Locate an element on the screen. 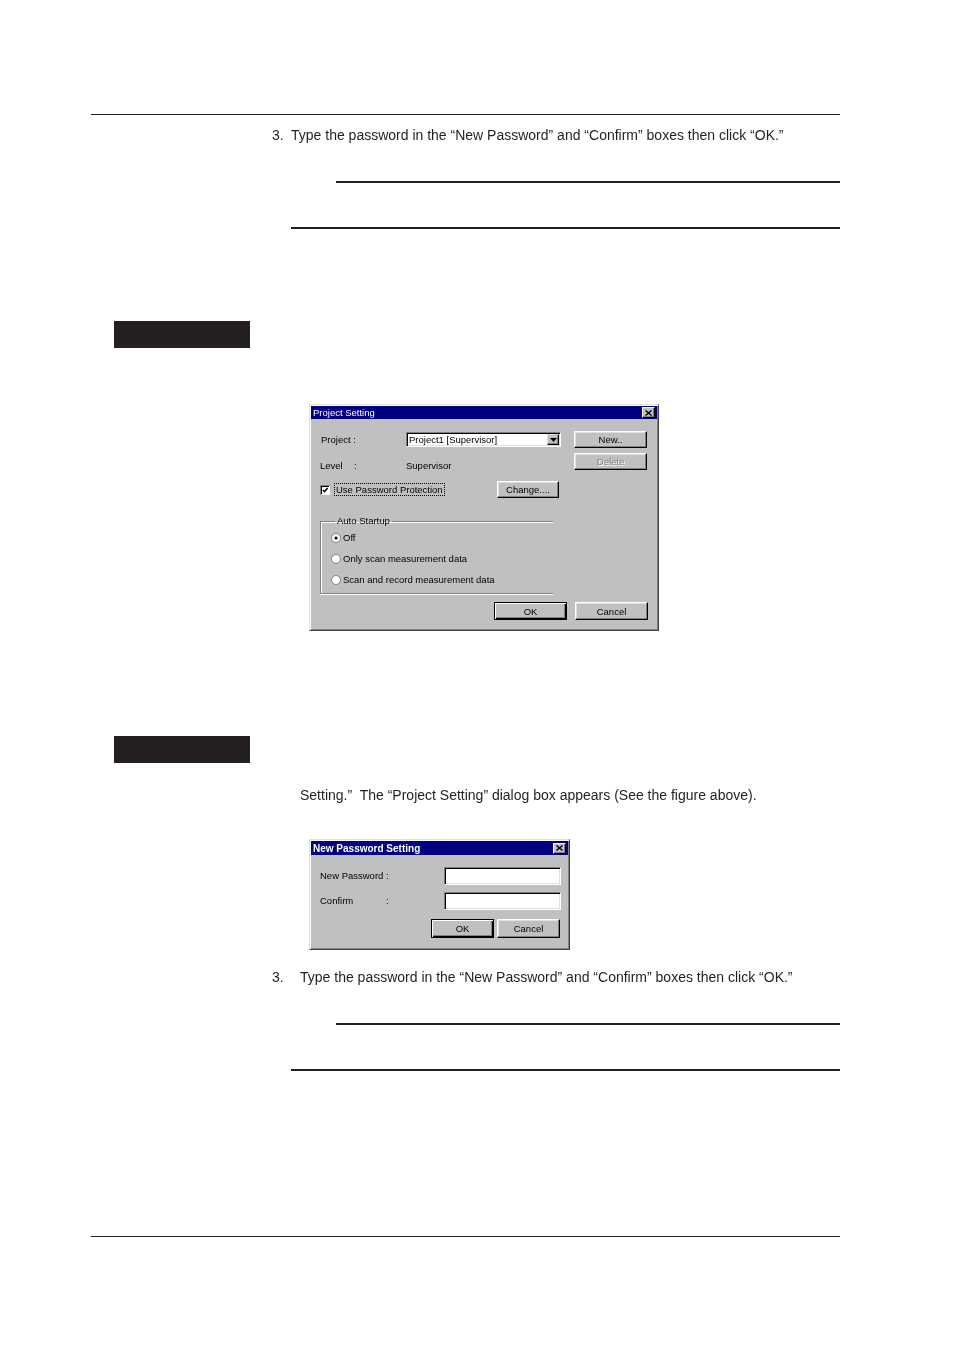  field-label: Confirm is located at coordinates (337, 901).